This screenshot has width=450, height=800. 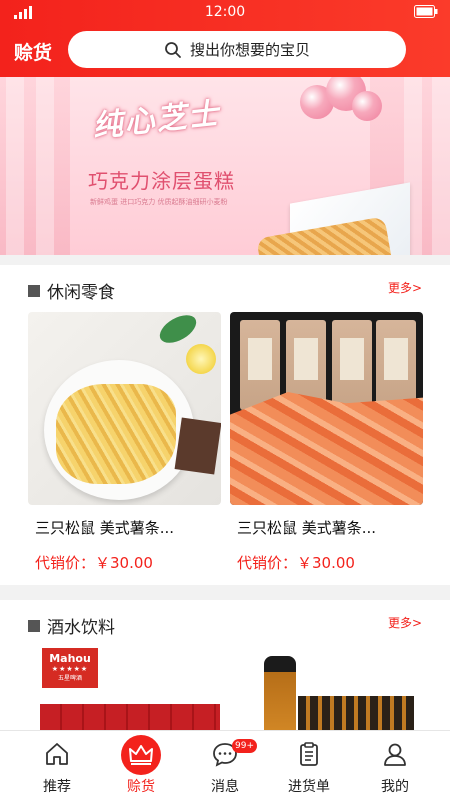 I want to click on tab-label: 我的, so click(x=395, y=787).